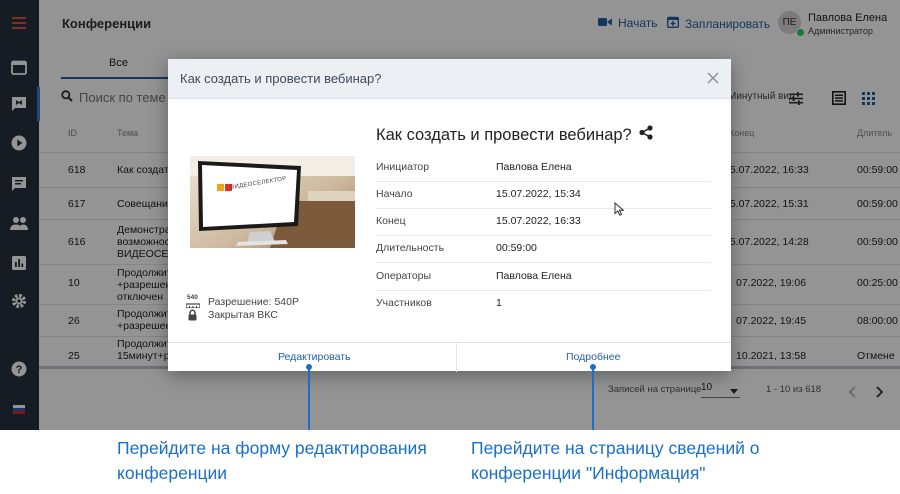 Image resolution: width=900 pixels, height=494 pixels. I want to click on footer-divider, so click(456, 357).